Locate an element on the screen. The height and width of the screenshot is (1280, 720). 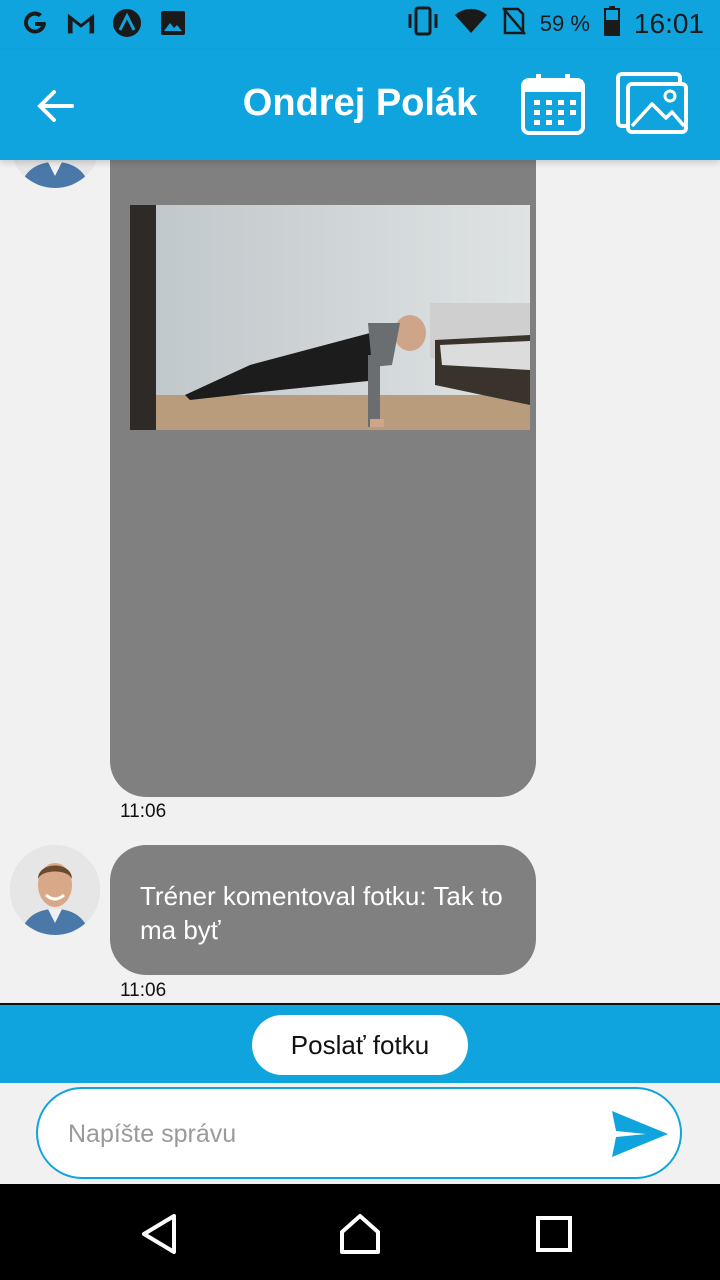
composer is located at coordinates (360, 1133).